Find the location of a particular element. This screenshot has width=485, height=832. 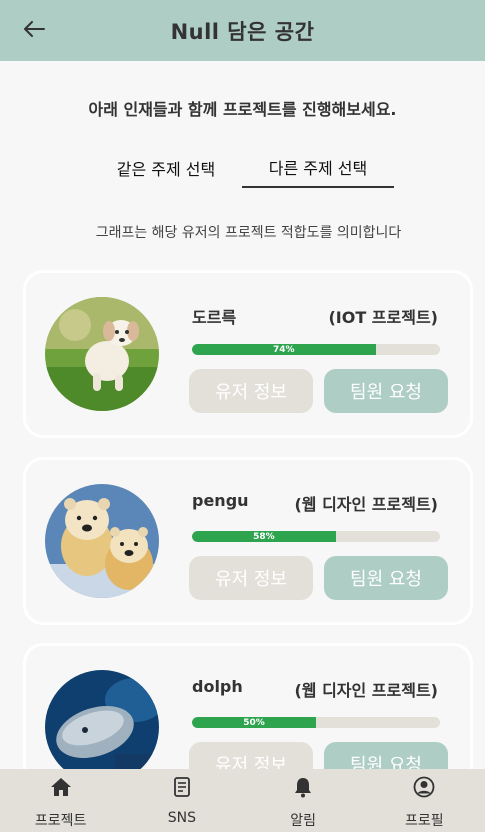

tab-other-topic: 다른 주제 선택 is located at coordinates (318, 168).